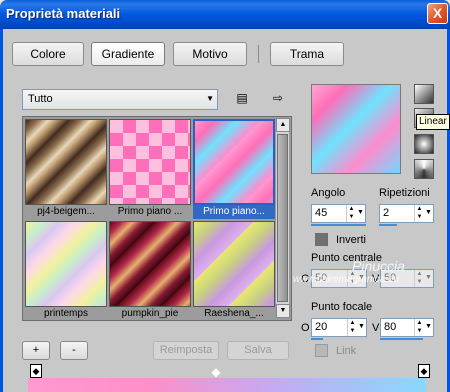 This screenshot has height=392, width=450. I want to click on focal-y-slider, so click(401, 339).